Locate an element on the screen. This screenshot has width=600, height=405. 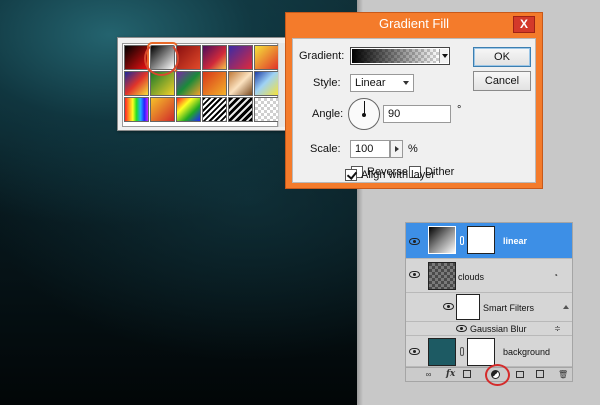
gradient-label: Gradient: is located at coordinates (322, 56).